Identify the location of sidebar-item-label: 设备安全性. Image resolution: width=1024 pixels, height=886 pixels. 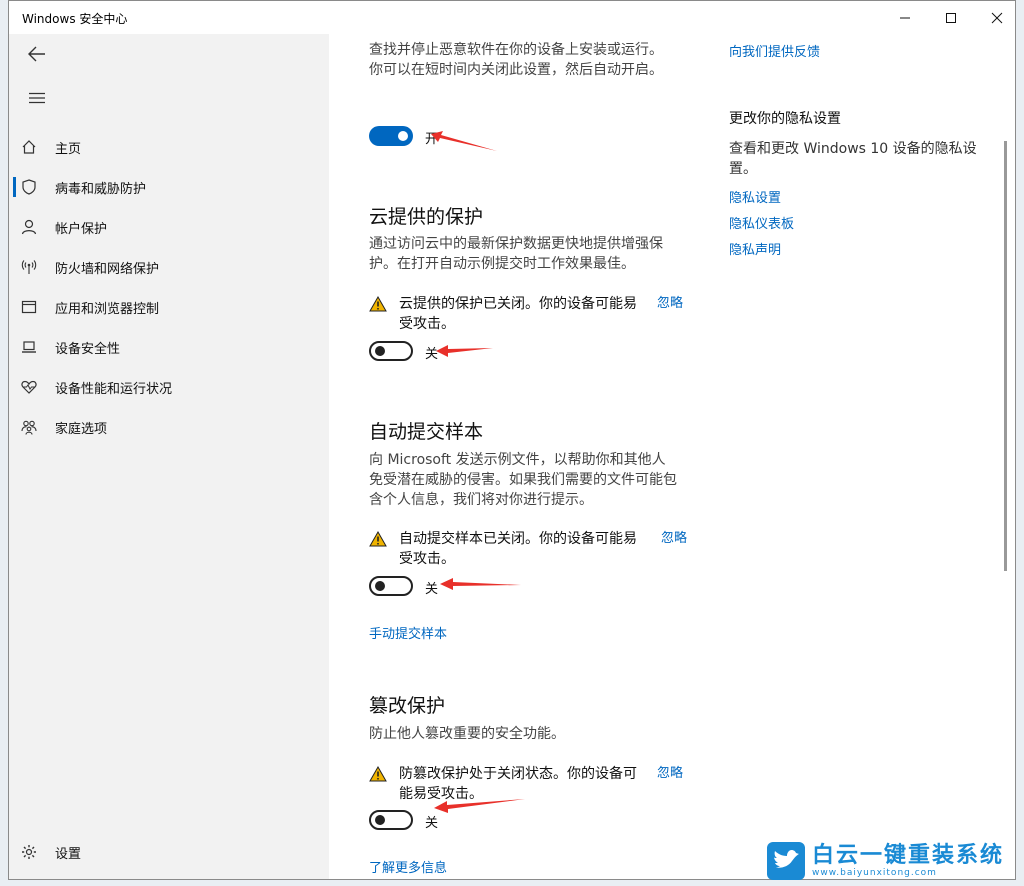
(88, 349).